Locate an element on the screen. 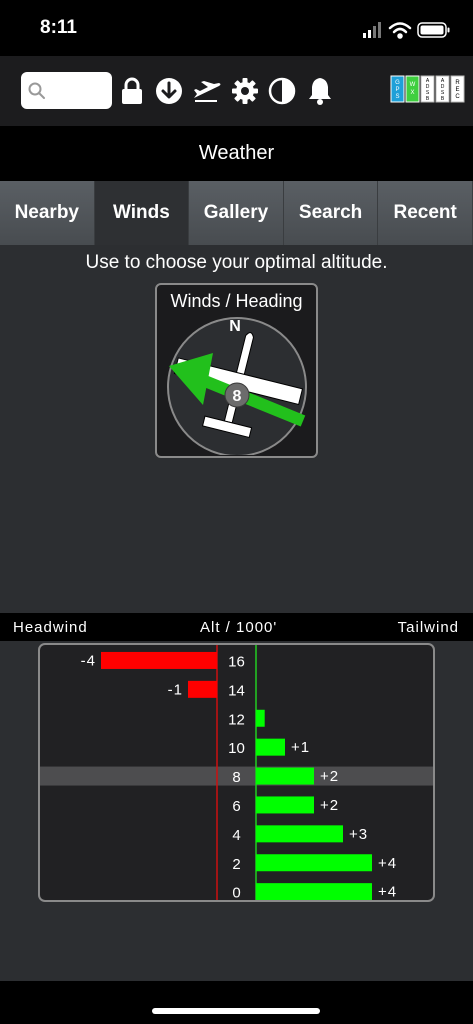  tailwind-label: Tailwind is located at coordinates (428, 627).